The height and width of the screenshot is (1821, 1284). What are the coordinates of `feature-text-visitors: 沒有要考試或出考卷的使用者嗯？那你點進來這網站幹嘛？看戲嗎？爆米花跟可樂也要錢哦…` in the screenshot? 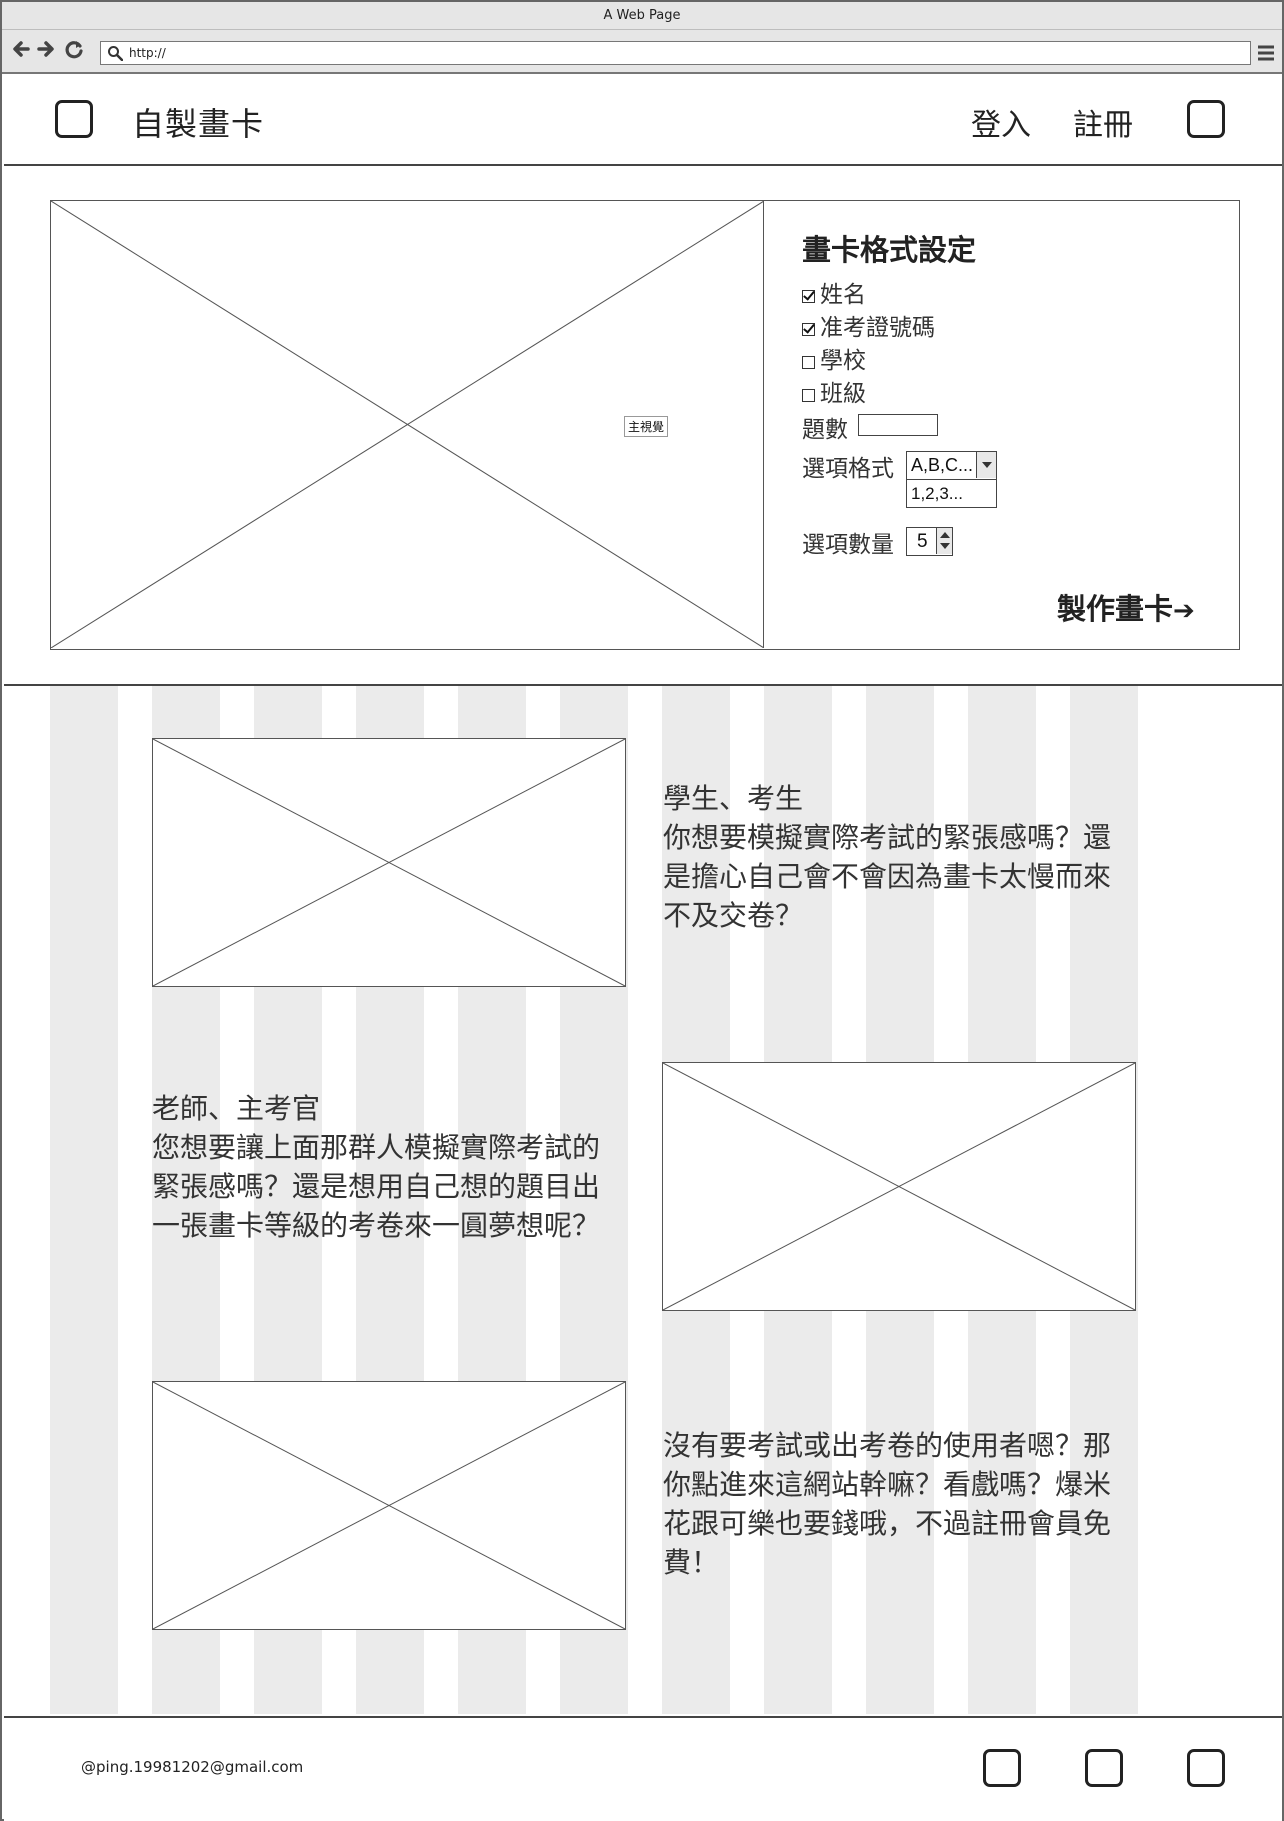 It's located at (893, 1504).